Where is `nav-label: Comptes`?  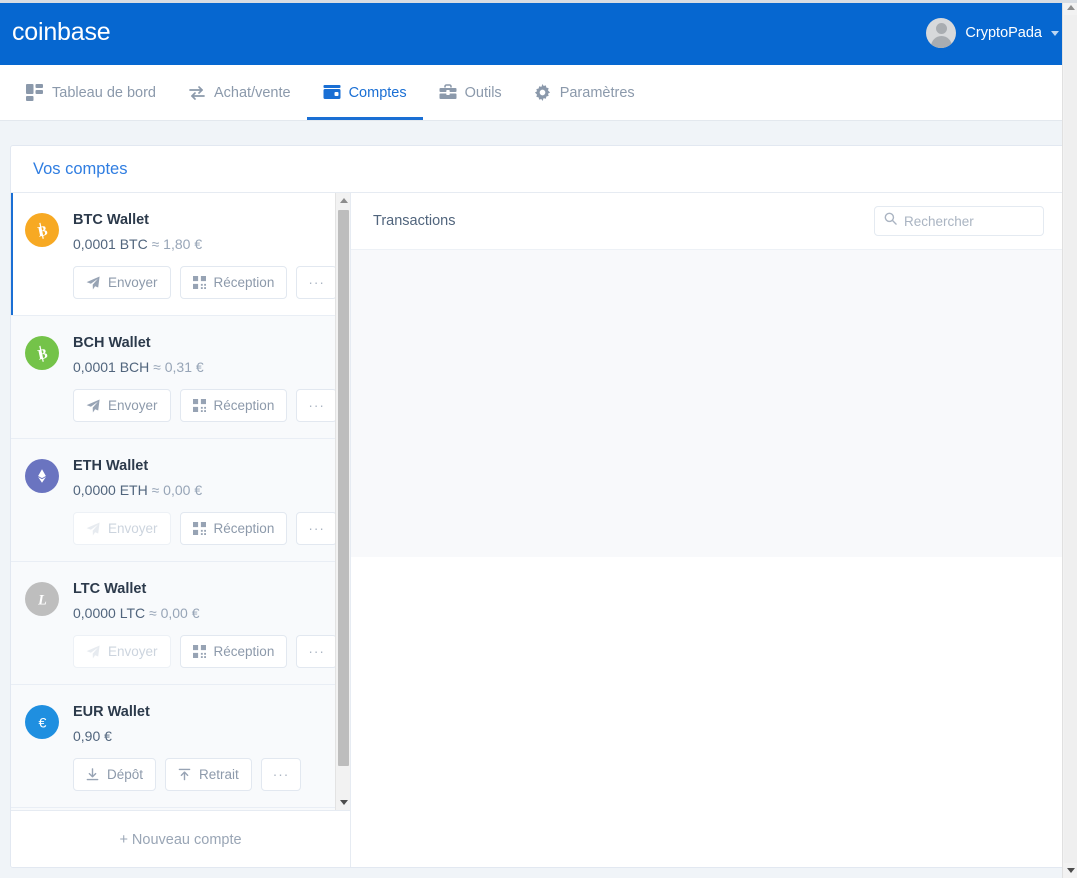 nav-label: Comptes is located at coordinates (377, 92).